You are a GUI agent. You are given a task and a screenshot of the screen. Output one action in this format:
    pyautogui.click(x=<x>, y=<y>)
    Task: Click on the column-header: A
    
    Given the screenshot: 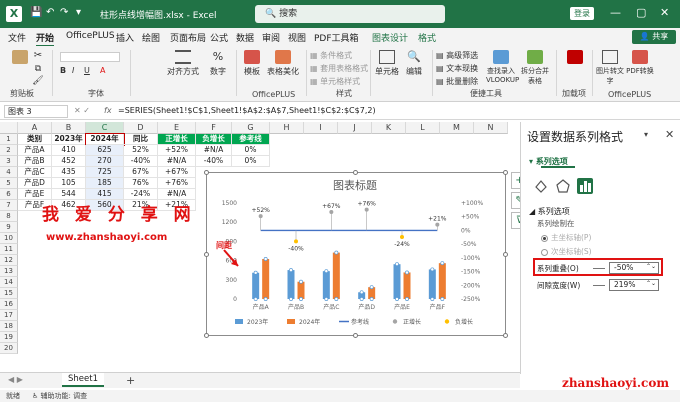 What is the action you would take?
    pyautogui.click(x=35, y=128)
    